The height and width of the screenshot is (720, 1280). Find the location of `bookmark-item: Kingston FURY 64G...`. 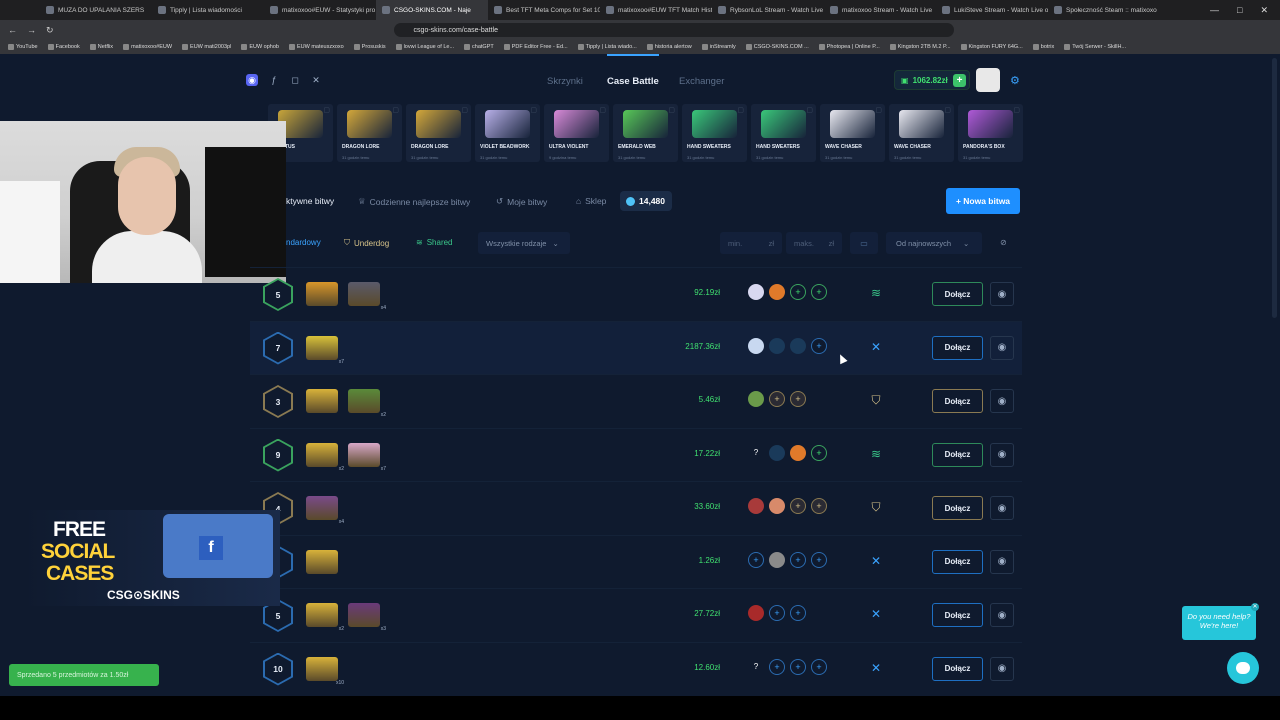

bookmark-item: Kingston FURY 64G... is located at coordinates (991, 47).